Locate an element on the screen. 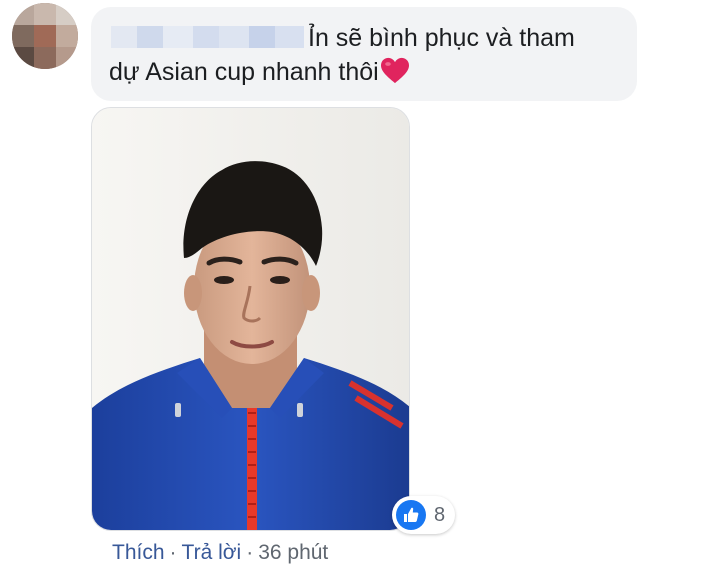  comment-line-2: dự Asian cup nhanh thôi is located at coordinates (364, 72).